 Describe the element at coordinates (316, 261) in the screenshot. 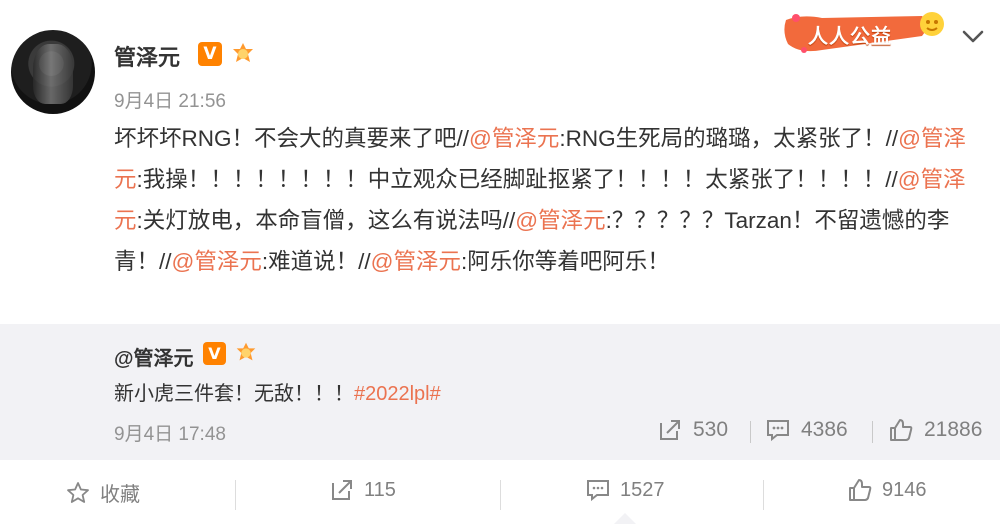

I see `content-text: :难道说！//` at that location.